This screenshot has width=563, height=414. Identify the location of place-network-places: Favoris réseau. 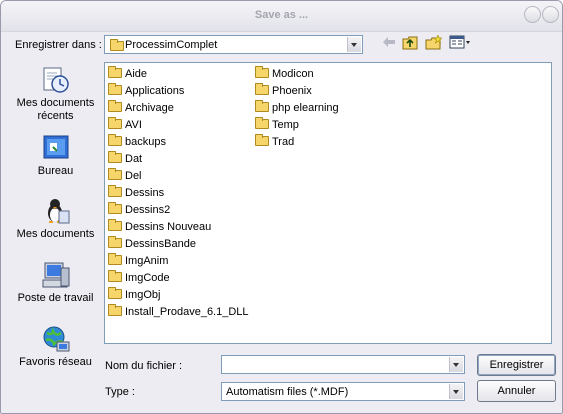
(55, 346).